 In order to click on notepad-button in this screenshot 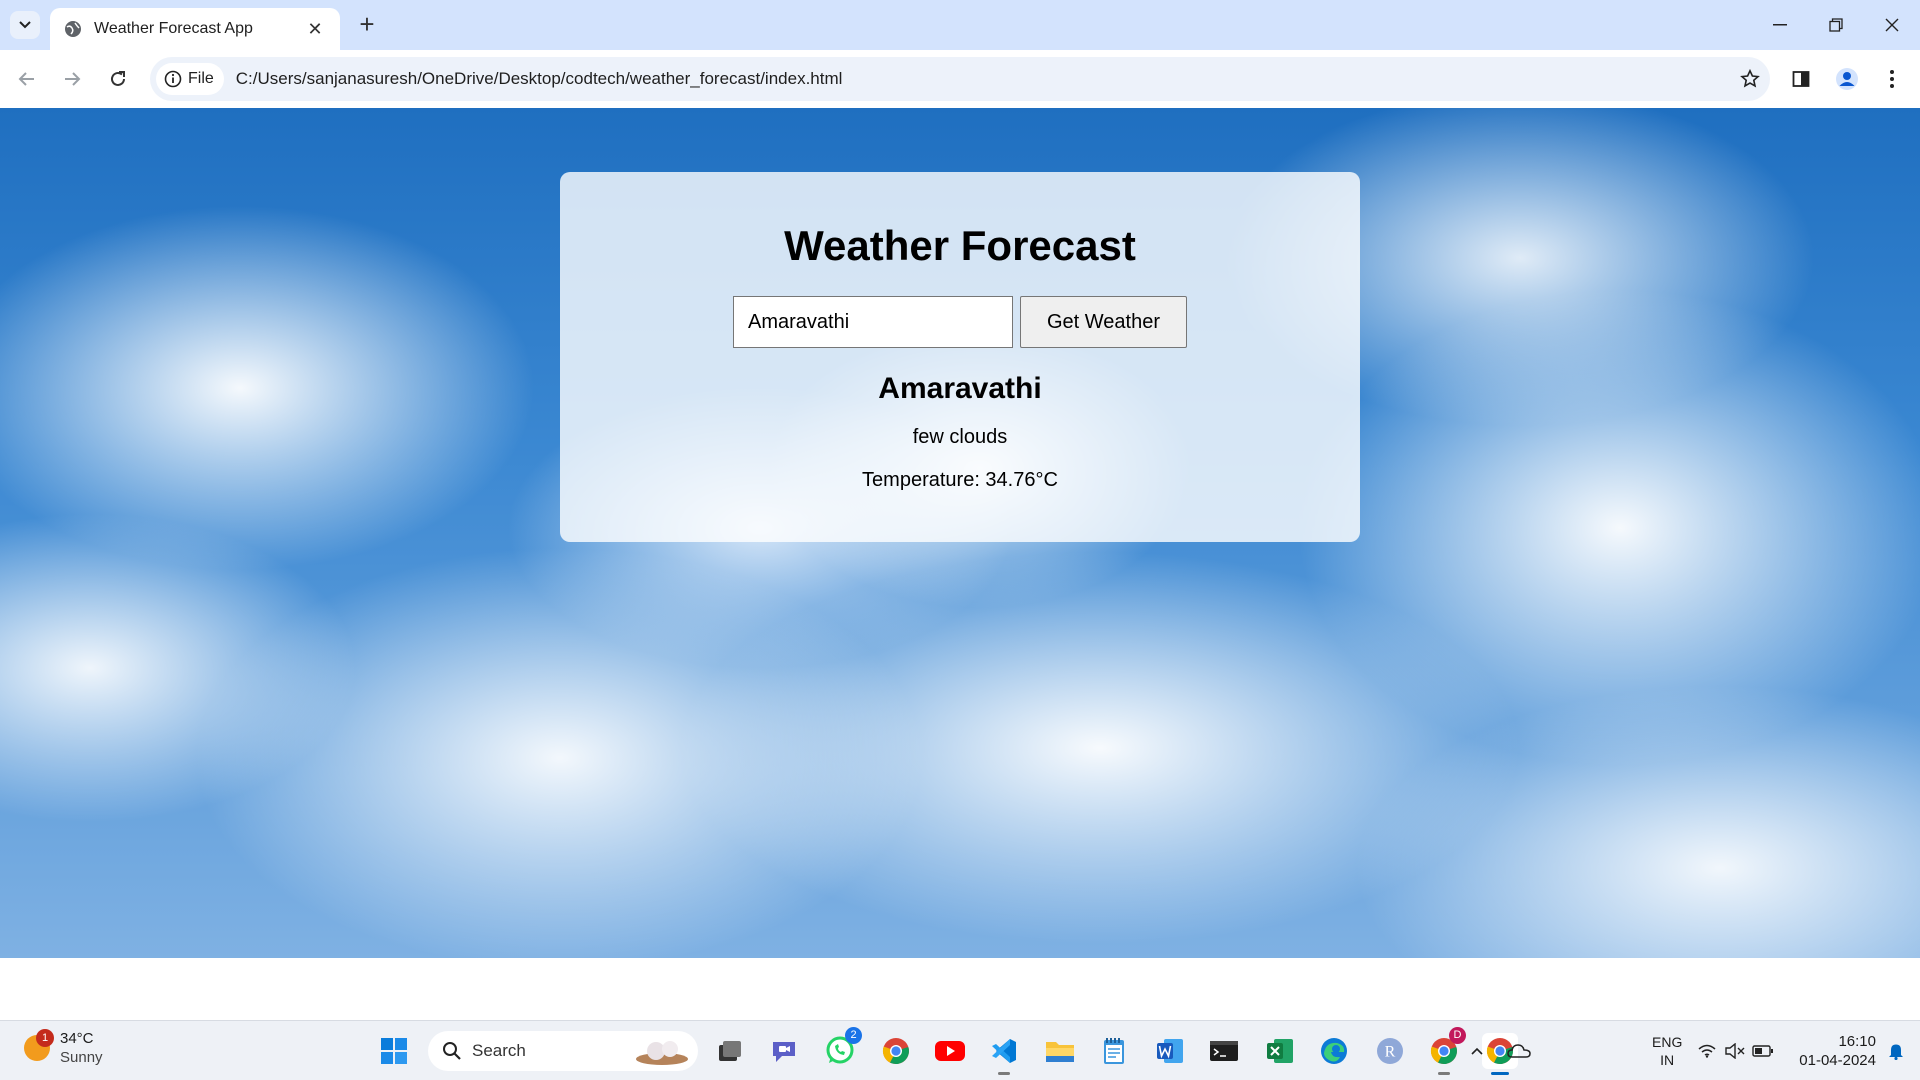, I will do `click(1114, 1051)`.